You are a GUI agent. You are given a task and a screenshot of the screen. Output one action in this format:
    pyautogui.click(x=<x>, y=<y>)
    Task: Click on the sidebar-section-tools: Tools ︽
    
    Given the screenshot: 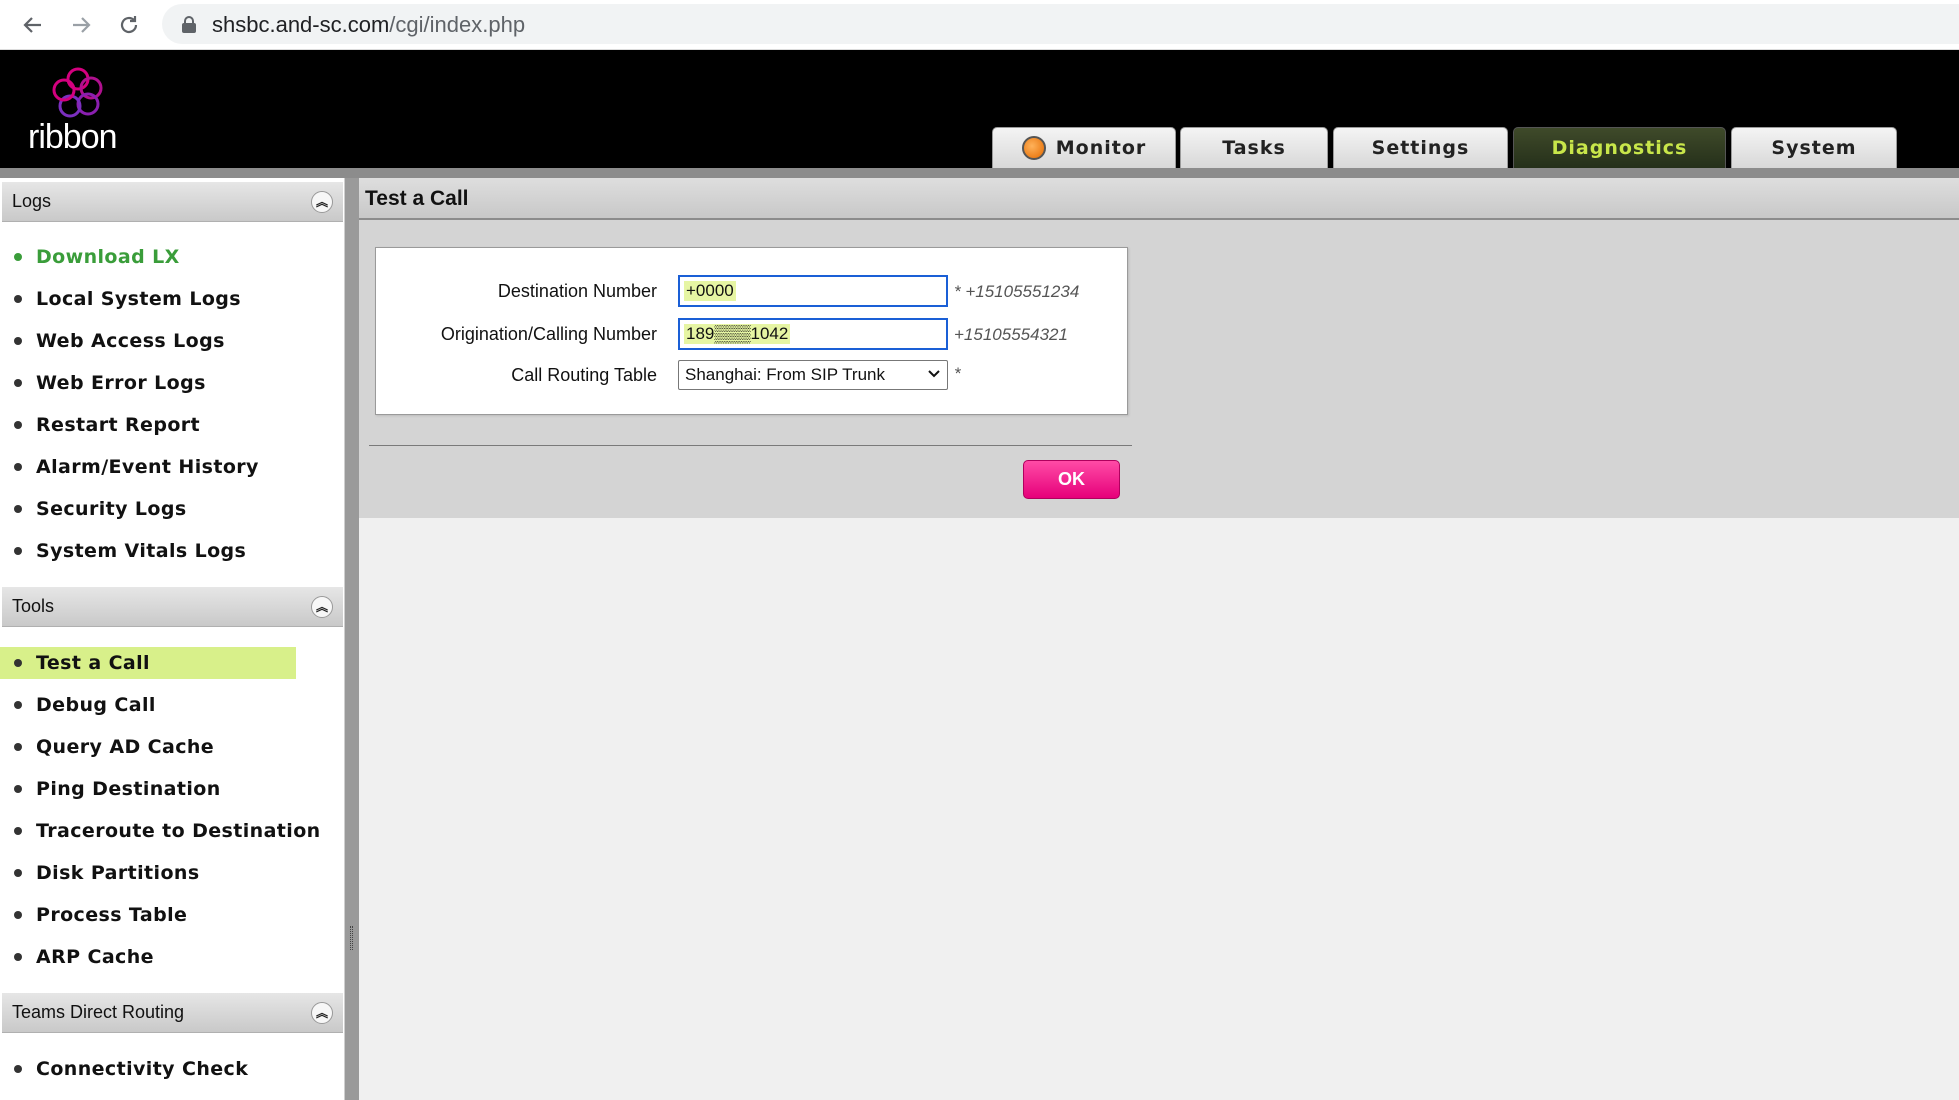 What is the action you would take?
    pyautogui.click(x=172, y=607)
    